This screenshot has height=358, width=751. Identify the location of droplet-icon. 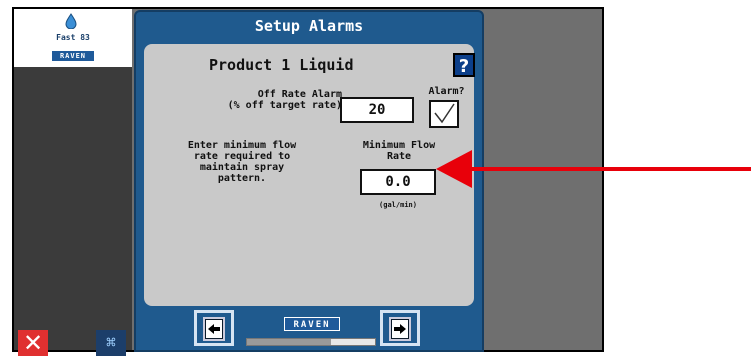
(71, 21).